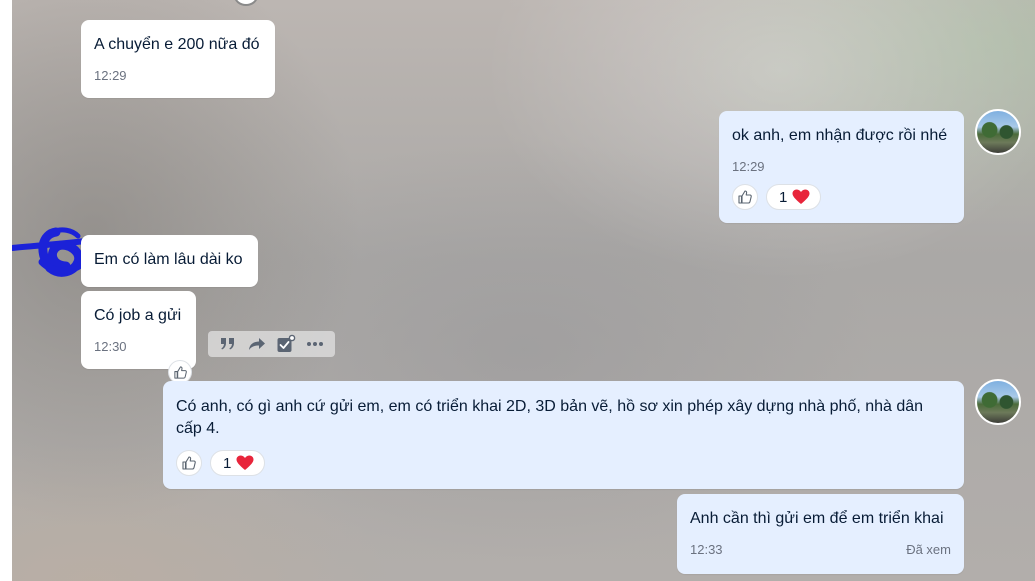 This screenshot has width=1035, height=581. I want to click on message-time: 12:30, so click(110, 346).